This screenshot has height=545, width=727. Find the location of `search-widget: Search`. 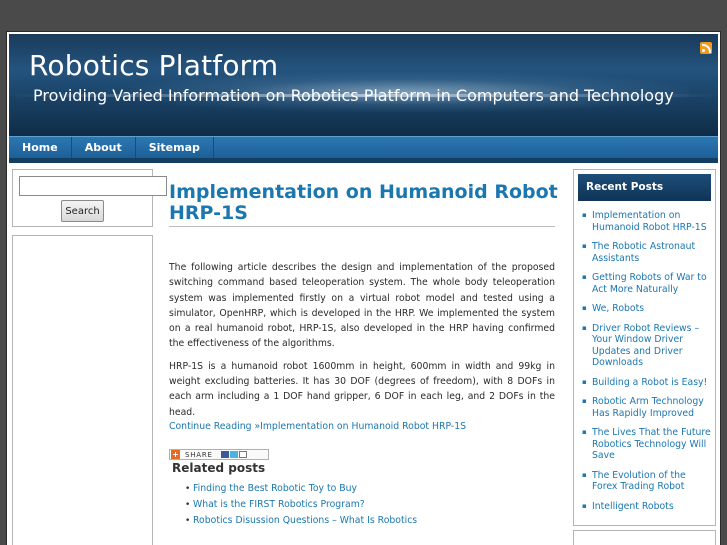

search-widget: Search is located at coordinates (89, 198).